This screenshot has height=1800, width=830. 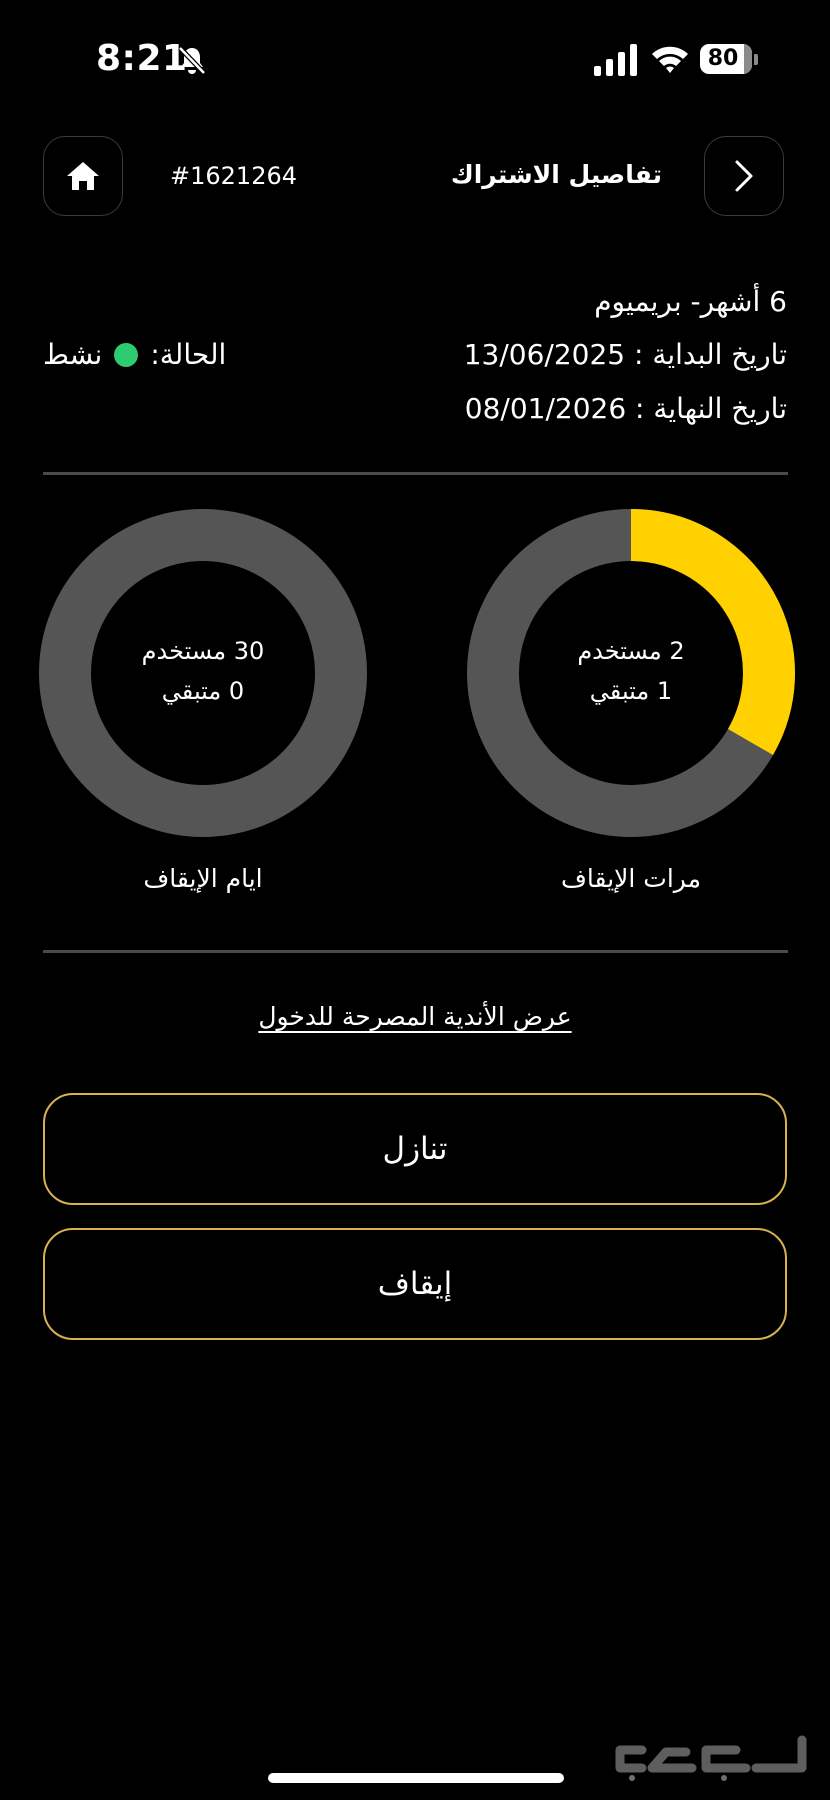 I want to click on plan-name: 6 أشهر- بريميوم, so click(x=690, y=301).